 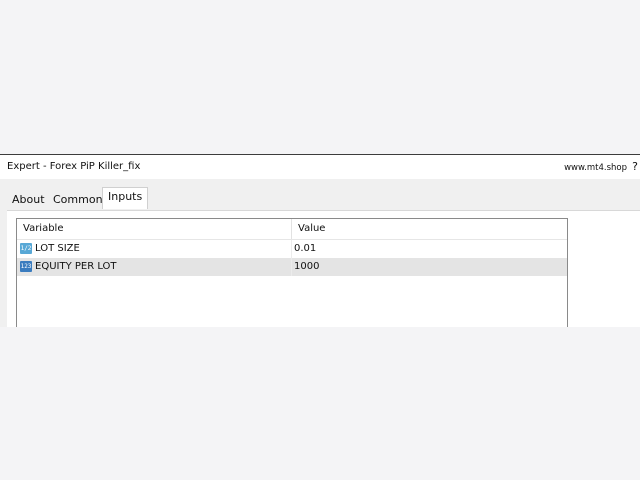 I want to click on variable-name: EQUITY PER LOT, so click(x=76, y=266).